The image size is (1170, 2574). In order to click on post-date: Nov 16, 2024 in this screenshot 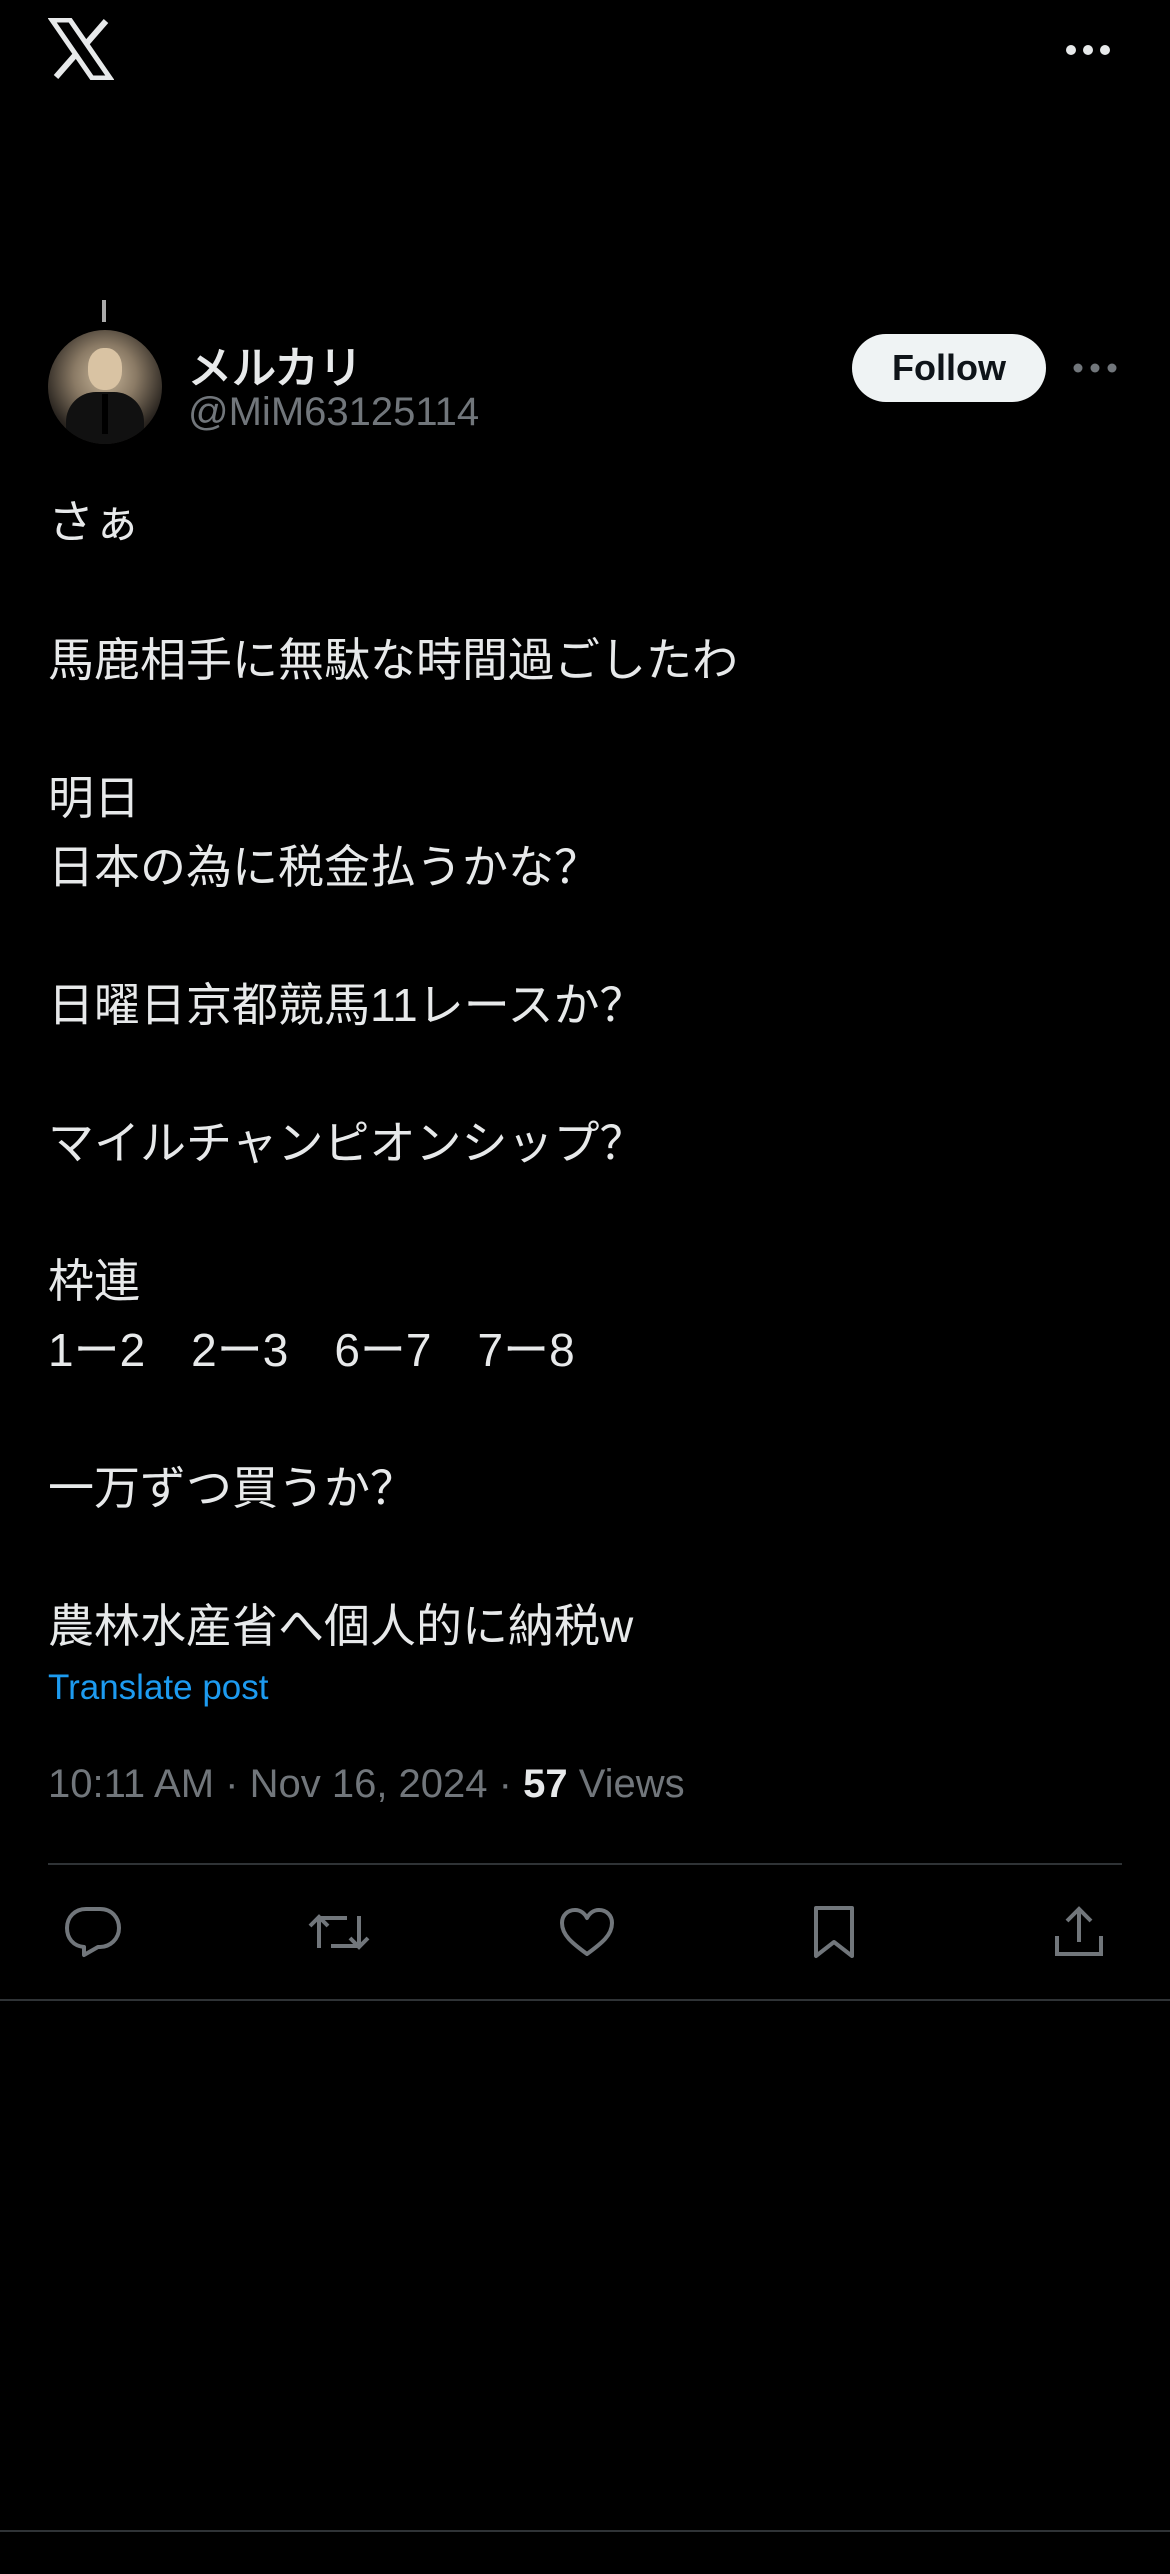, I will do `click(369, 1784)`.